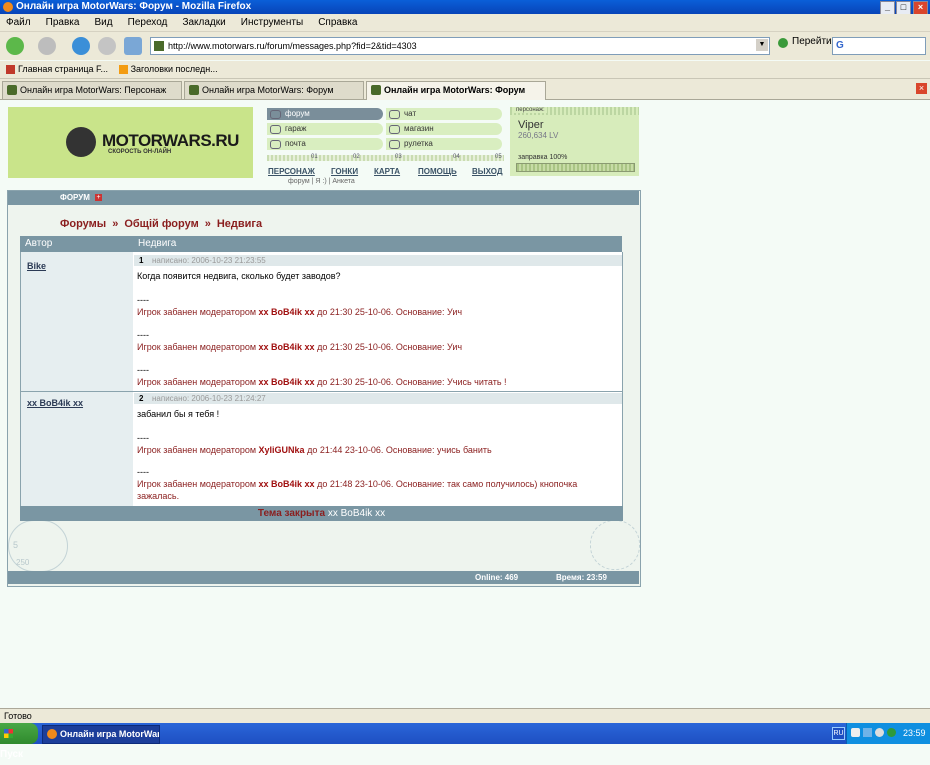 The image size is (930, 765). I want to click on site-menu-garage: гараж, so click(325, 129).